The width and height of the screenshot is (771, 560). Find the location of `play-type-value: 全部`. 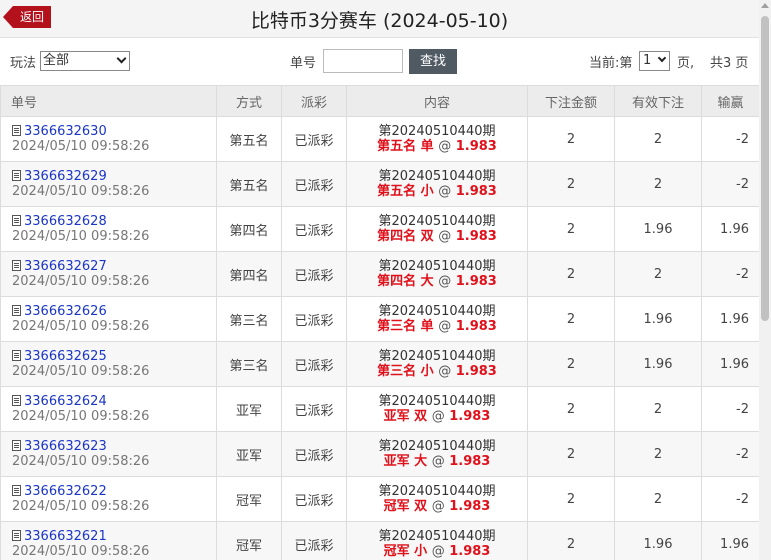

play-type-value: 全部 is located at coordinates (56, 60).